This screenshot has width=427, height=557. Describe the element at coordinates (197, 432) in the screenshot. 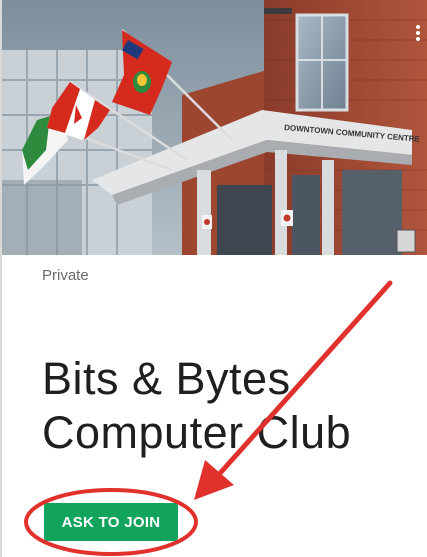

I see `group-title-line2: Computer Club` at that location.